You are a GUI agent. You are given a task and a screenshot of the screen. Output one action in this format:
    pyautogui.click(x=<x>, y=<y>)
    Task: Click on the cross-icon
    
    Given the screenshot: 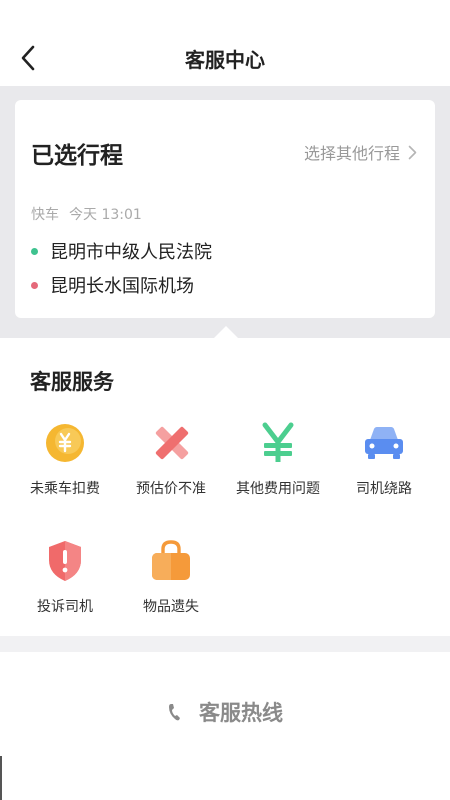 What is the action you would take?
    pyautogui.click(x=172, y=443)
    